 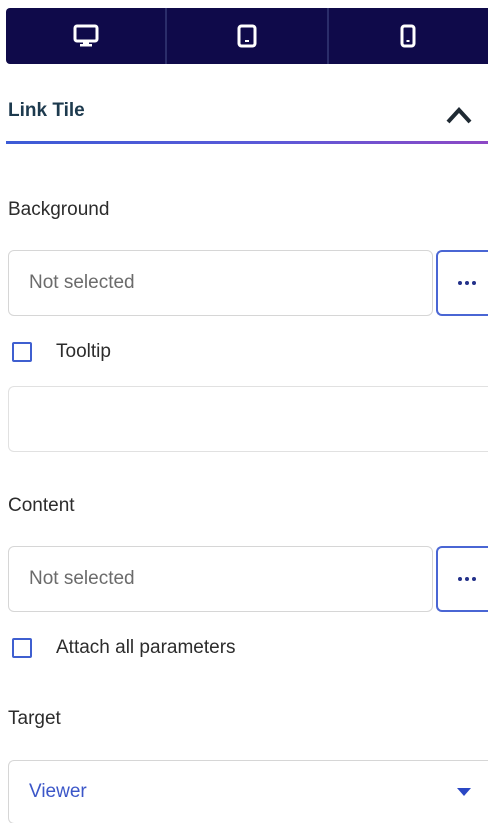 What do you see at coordinates (464, 792) in the screenshot?
I see `caret-down-icon` at bounding box center [464, 792].